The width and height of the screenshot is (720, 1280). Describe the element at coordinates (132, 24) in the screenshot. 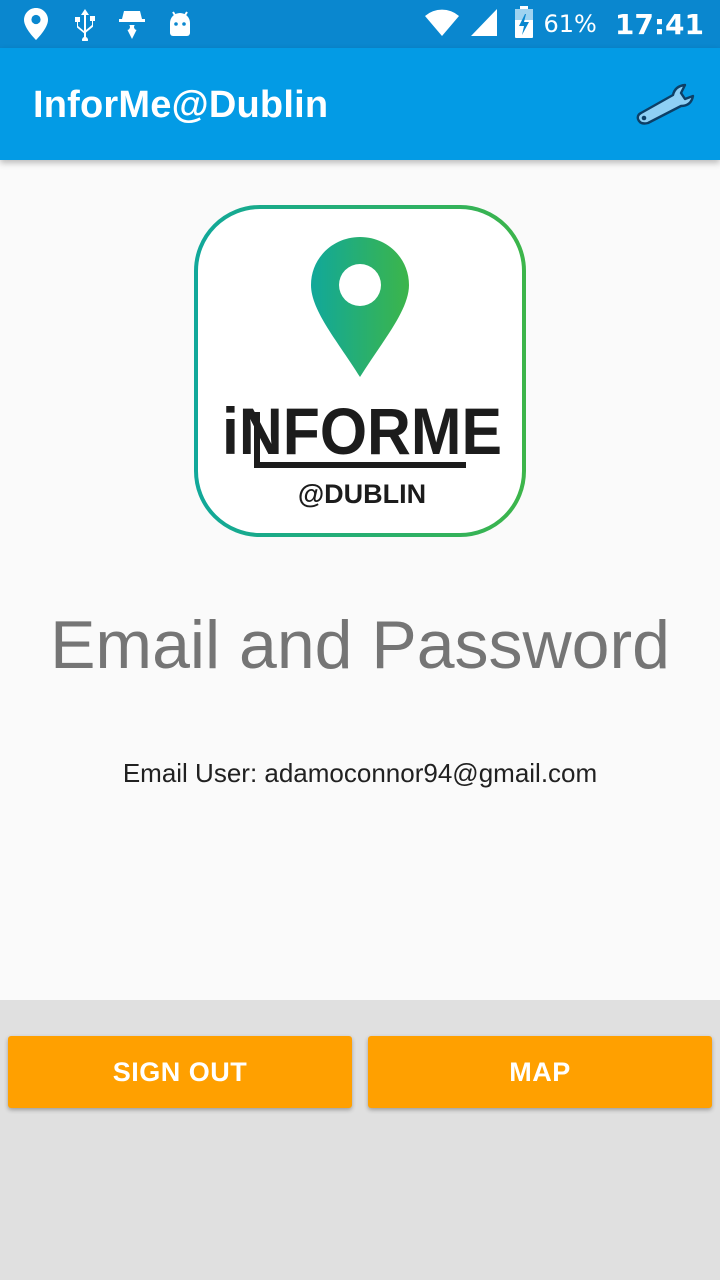

I see `incognito-icon` at that location.